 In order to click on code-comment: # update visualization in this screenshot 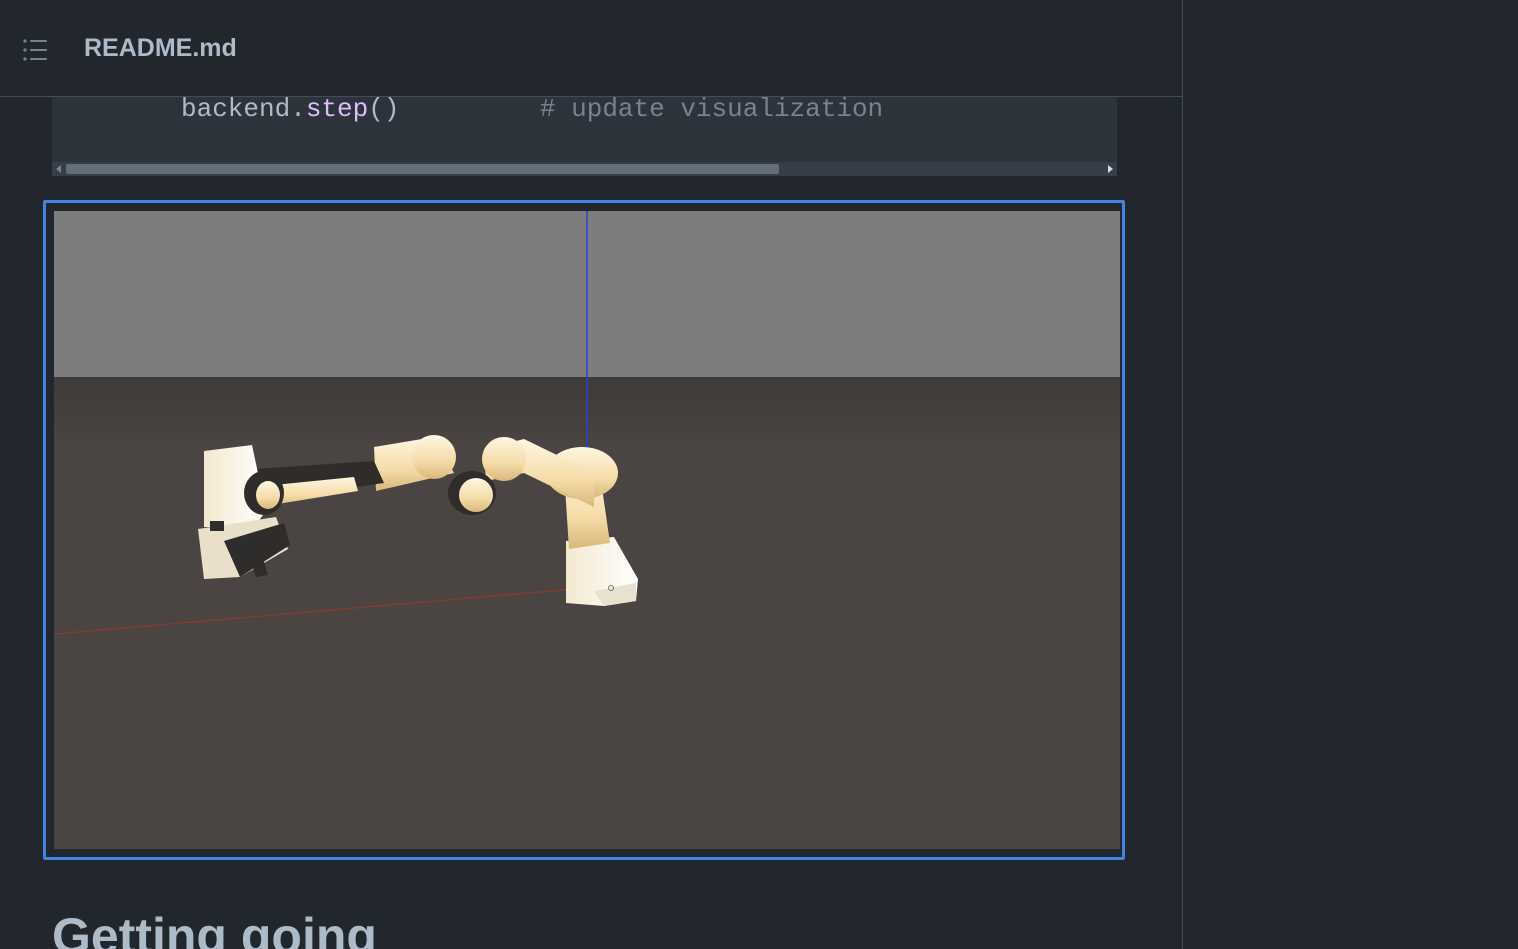, I will do `click(711, 110)`.